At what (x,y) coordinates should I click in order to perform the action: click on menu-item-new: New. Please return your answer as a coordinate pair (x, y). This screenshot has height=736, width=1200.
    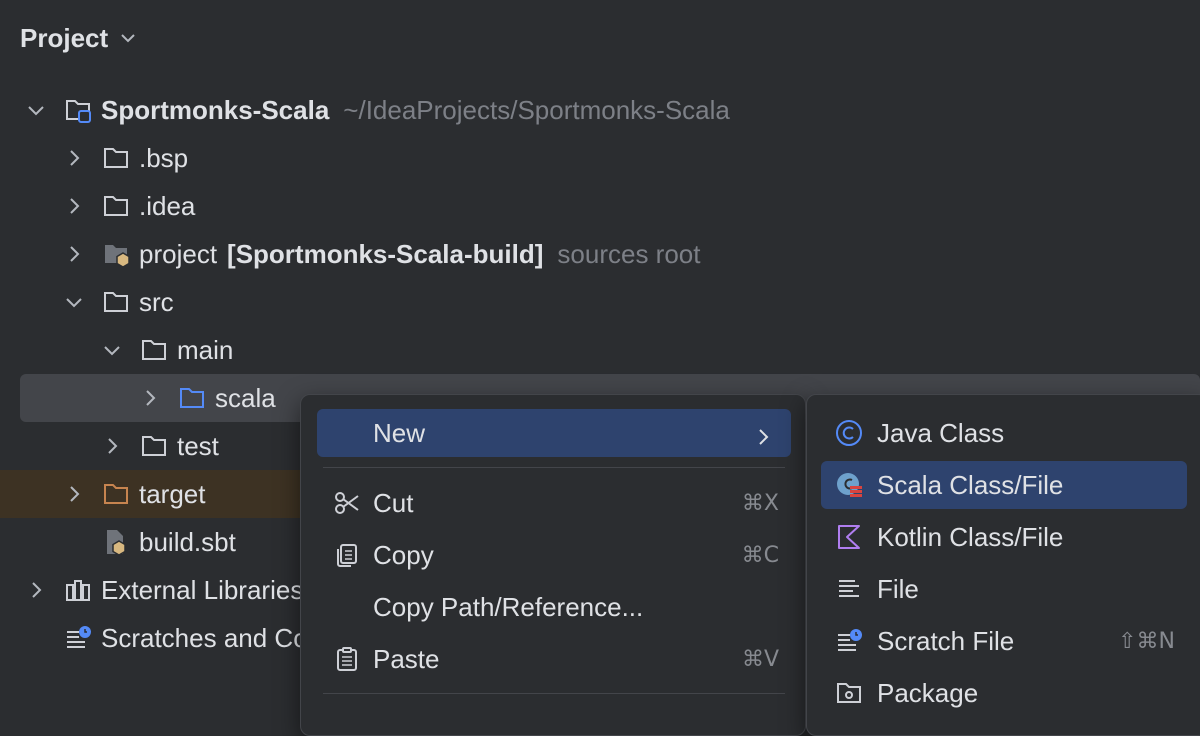
    Looking at the image, I should click on (554, 433).